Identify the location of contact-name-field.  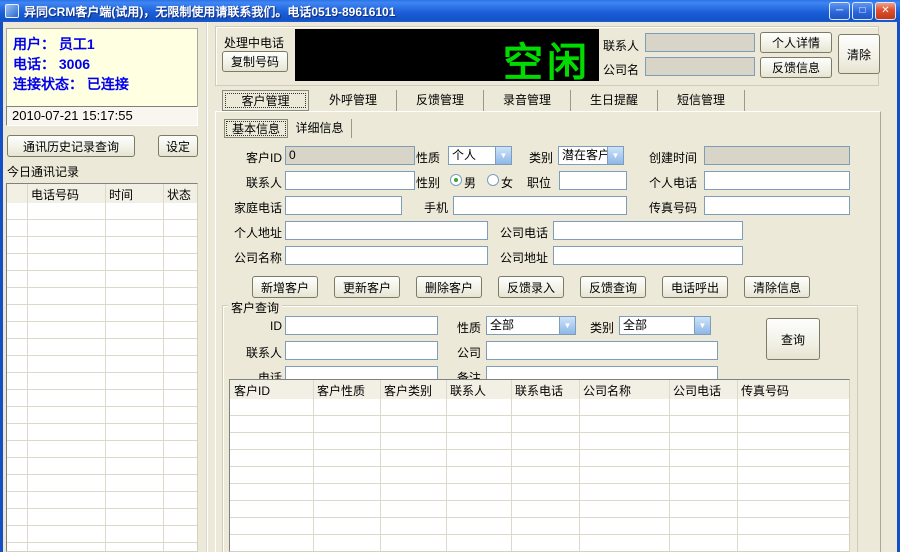
(700, 42).